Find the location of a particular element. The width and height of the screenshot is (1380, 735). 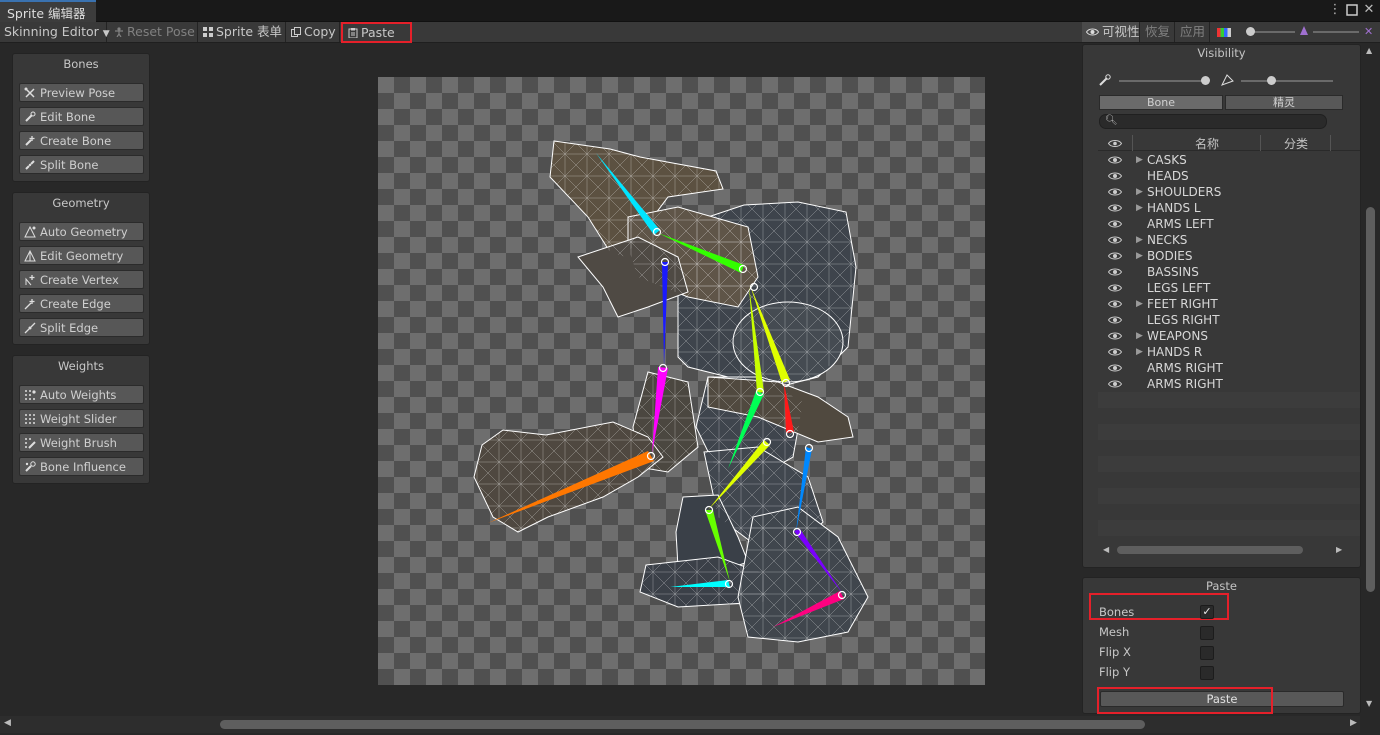

bones-checkbox: ✓ is located at coordinates (1207, 612).